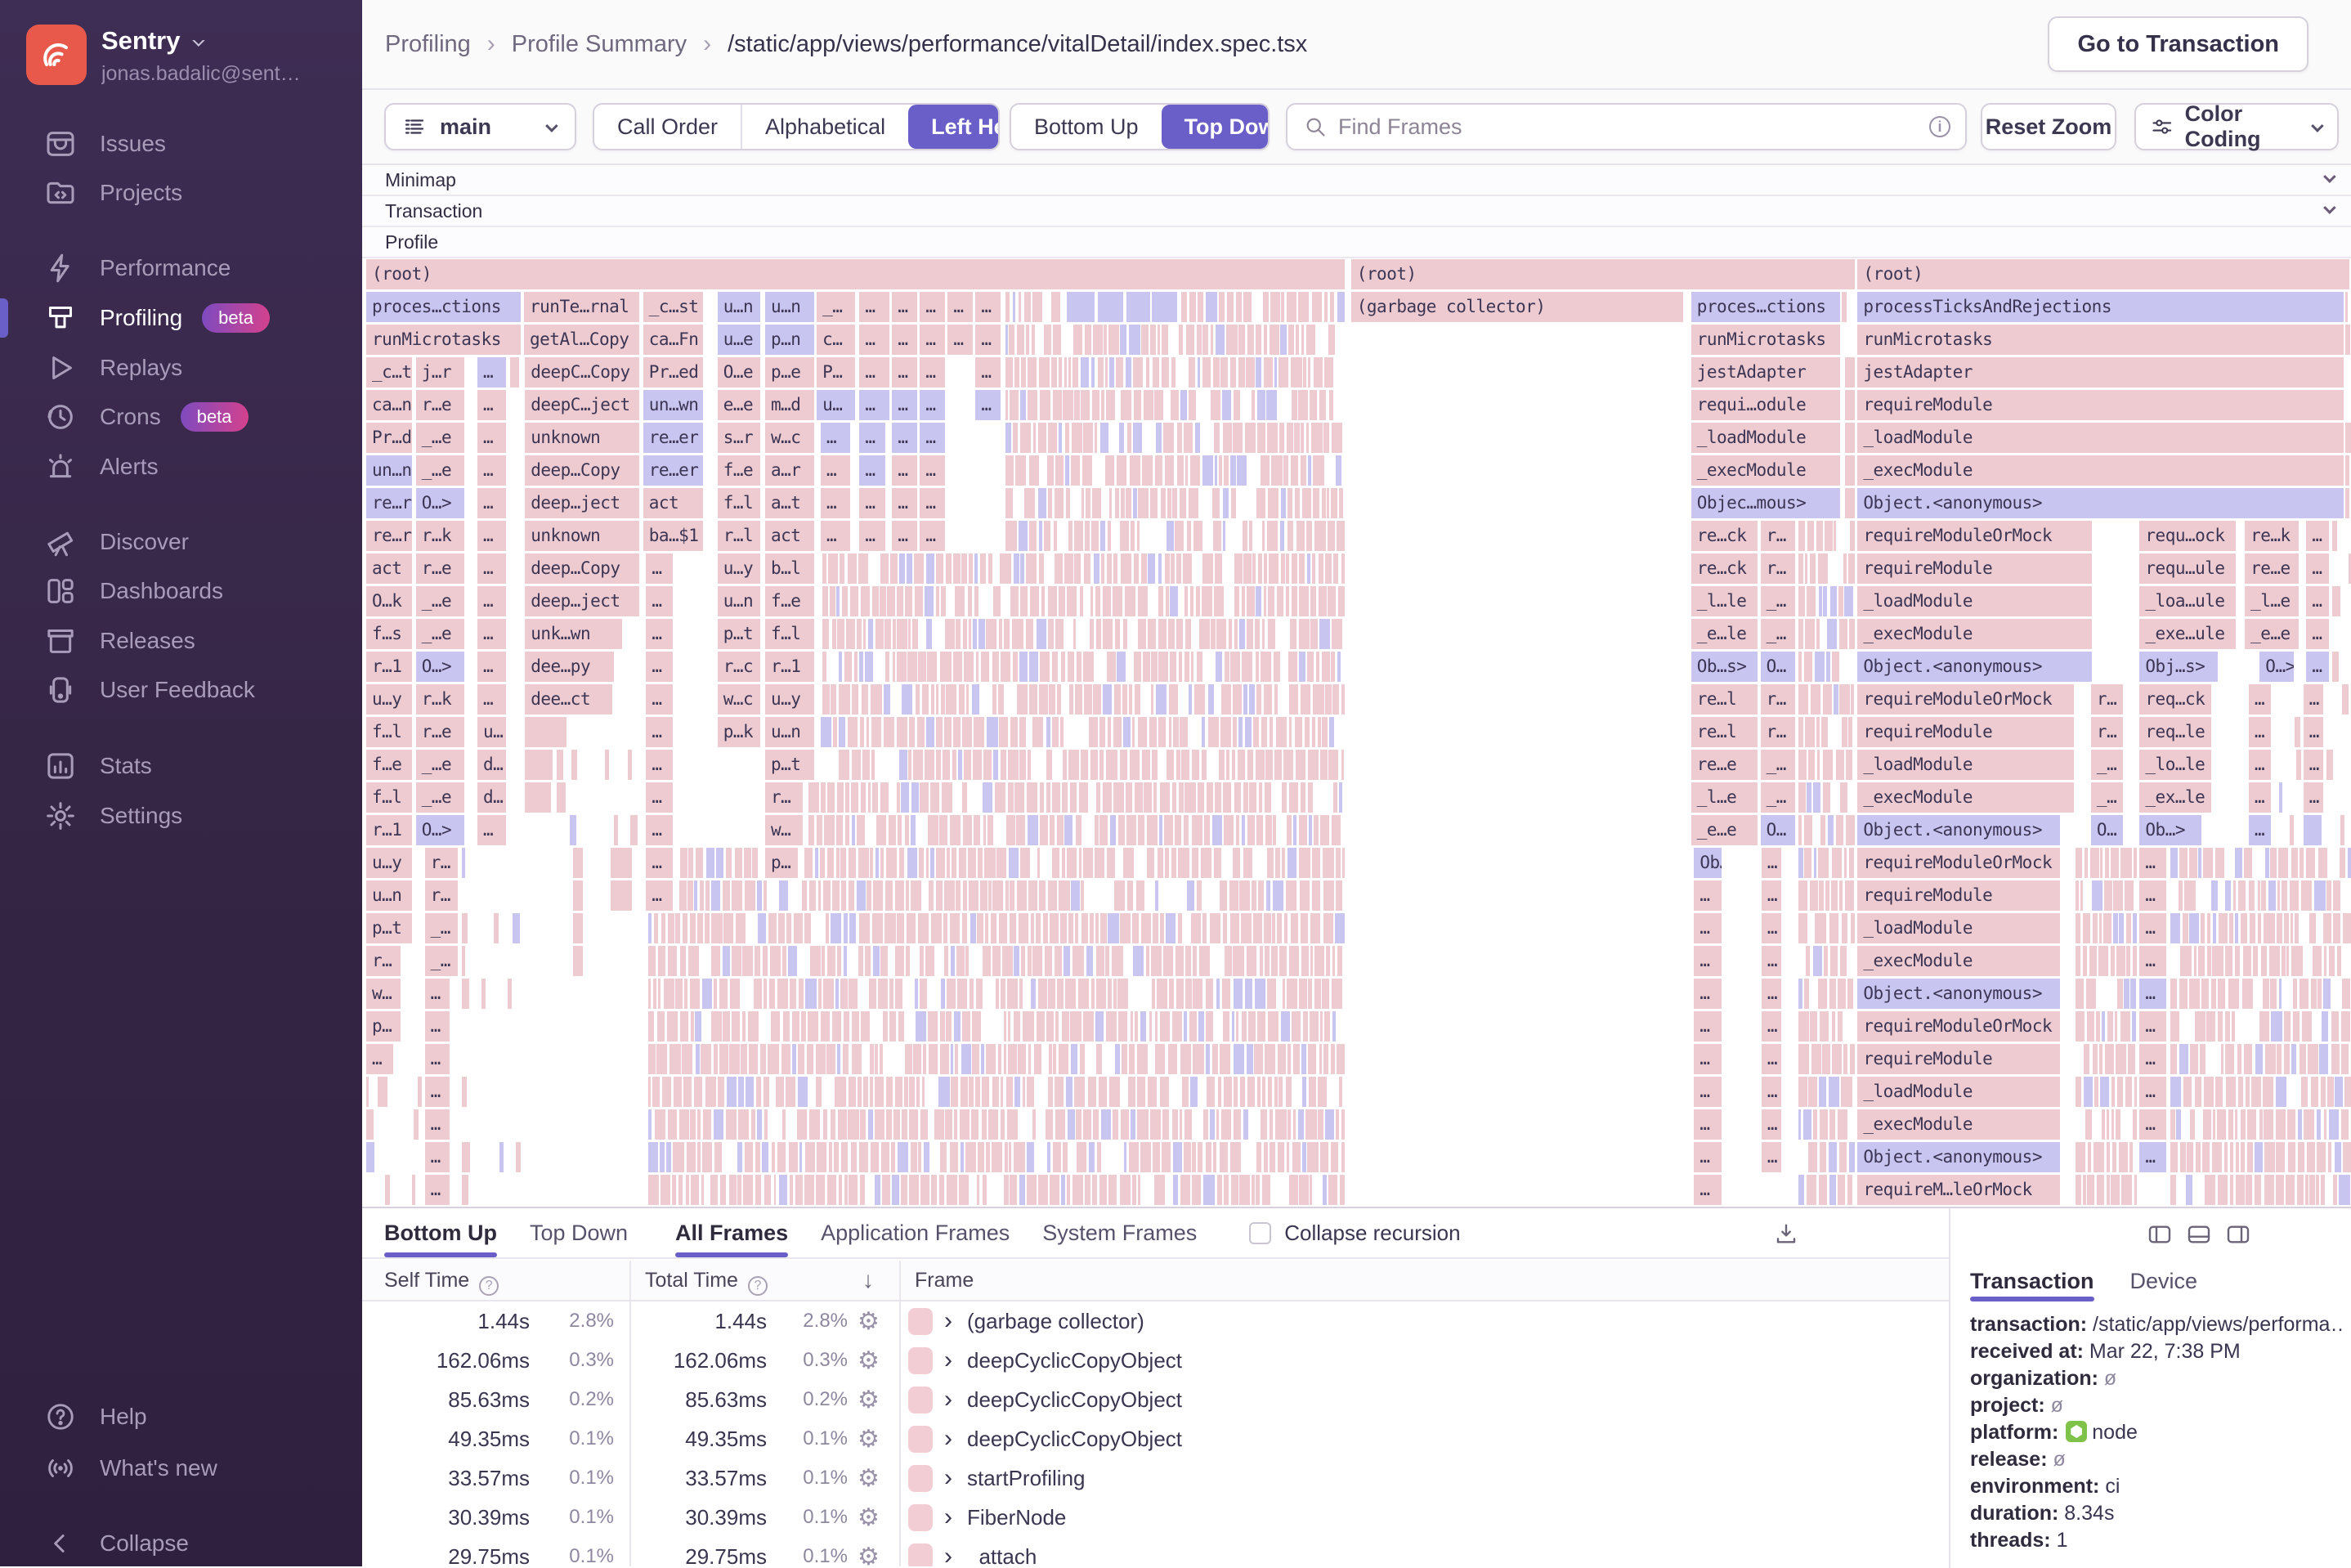  I want to click on expand-chevron-icon: ›, so click(948, 1478).